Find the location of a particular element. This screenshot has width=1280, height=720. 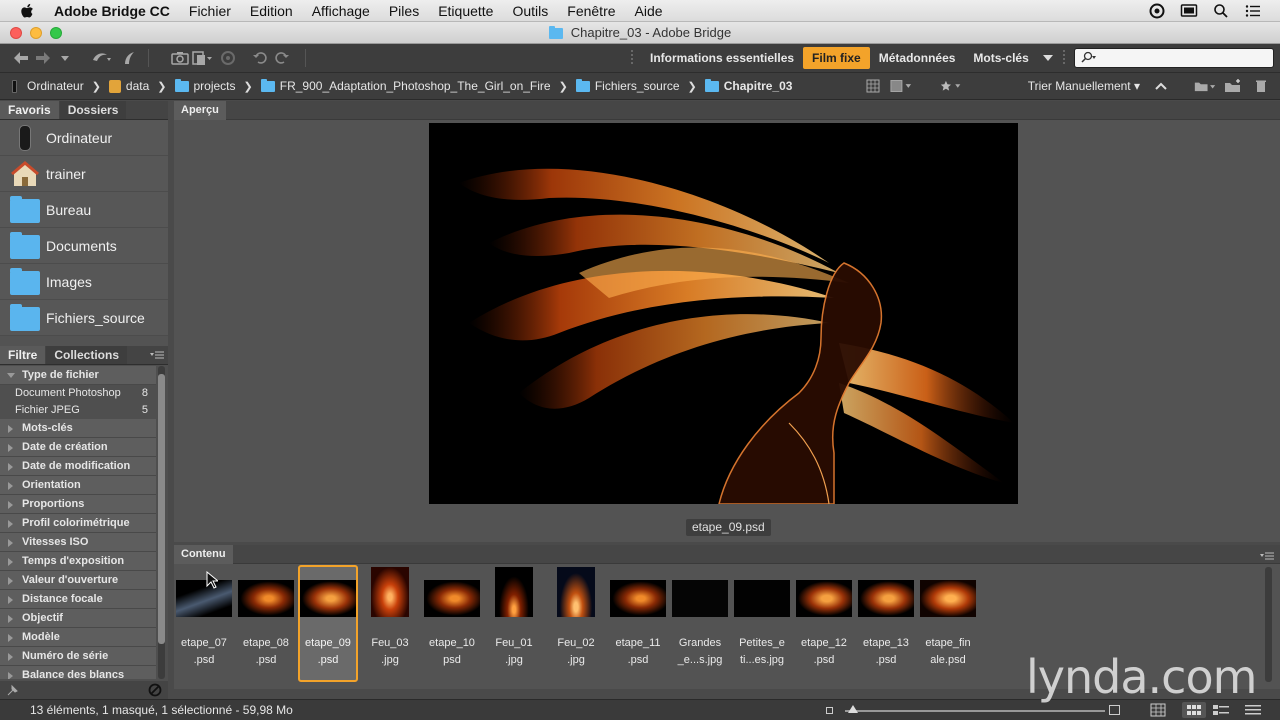

menu-app-name: Adobe Bridge CC is located at coordinates (112, 11).